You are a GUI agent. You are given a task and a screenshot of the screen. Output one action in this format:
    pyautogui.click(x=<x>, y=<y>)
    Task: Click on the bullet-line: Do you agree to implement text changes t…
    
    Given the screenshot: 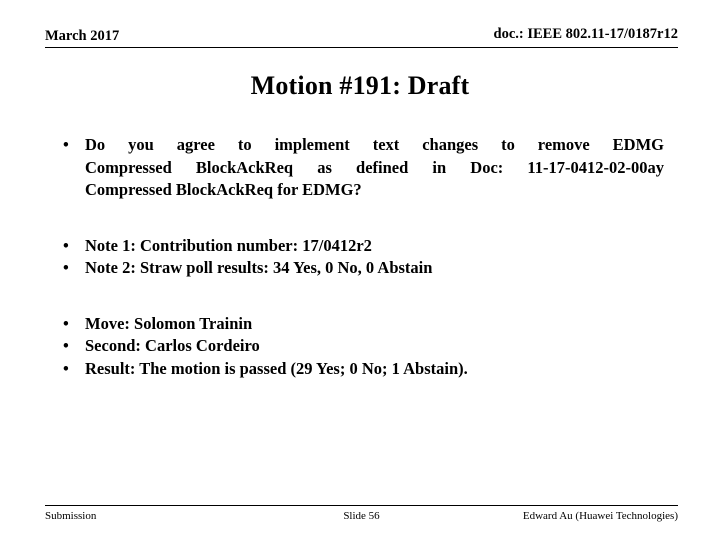 What is the action you would take?
    pyautogui.click(x=374, y=144)
    